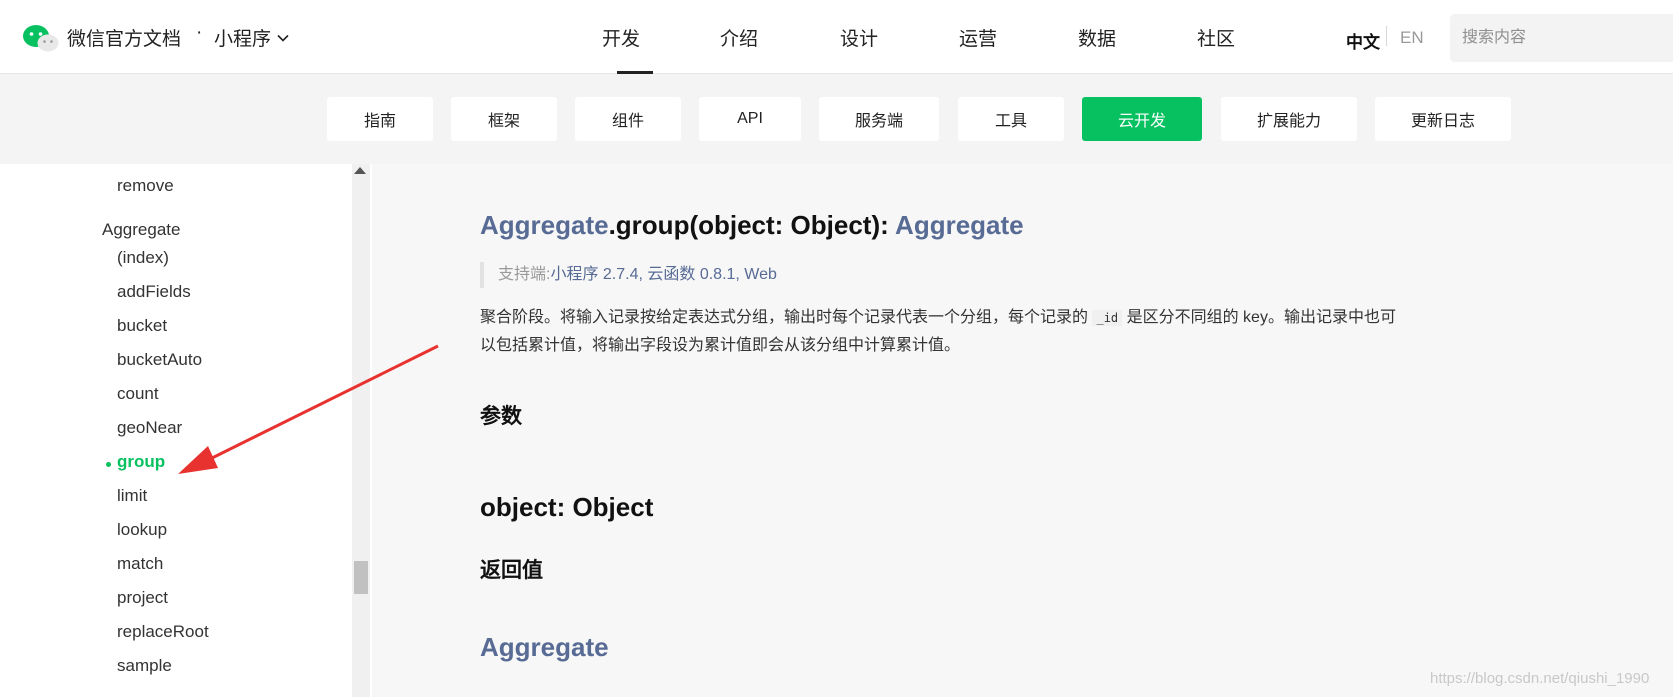 The height and width of the screenshot is (697, 1673). Describe the element at coordinates (141, 462) in the screenshot. I see `sidebar-item-group: group` at that location.